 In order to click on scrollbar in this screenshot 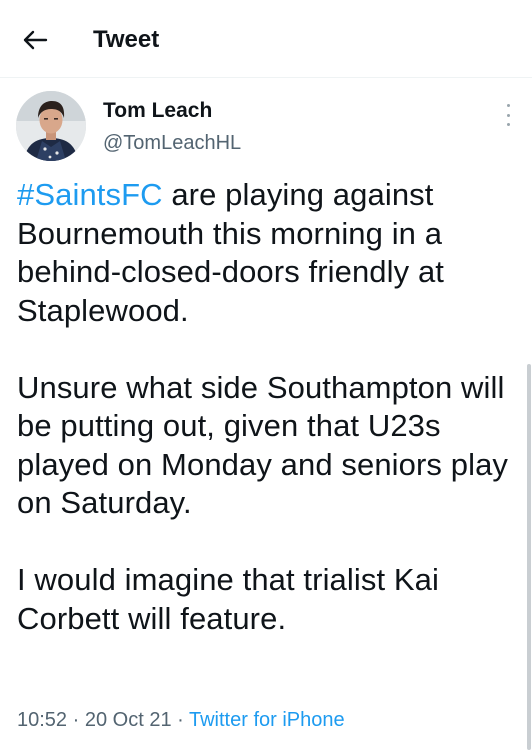, I will do `click(529, 557)`.